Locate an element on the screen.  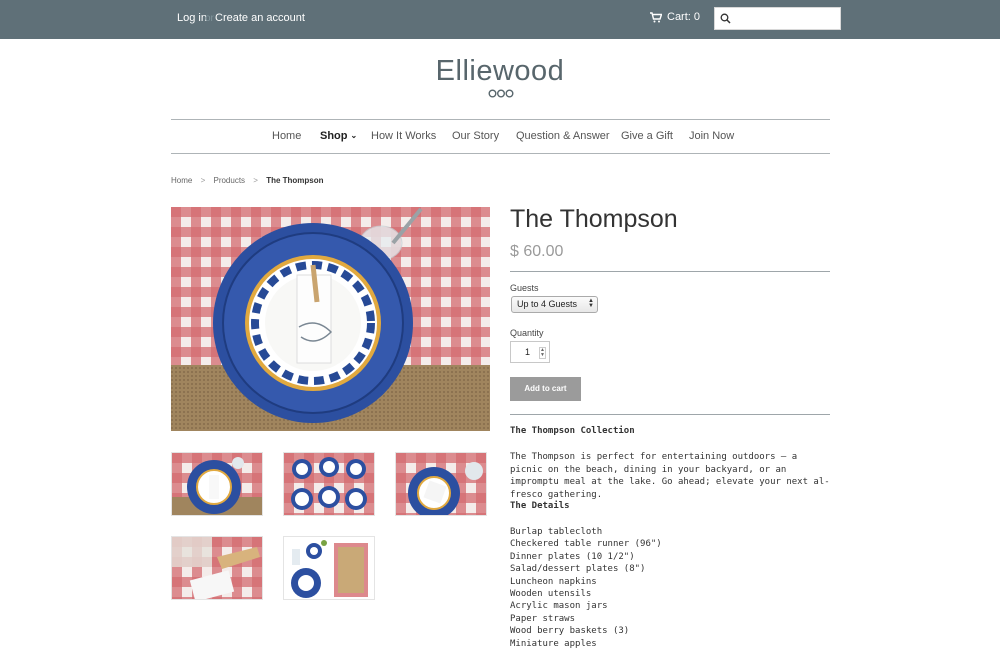
quantity-value: 1 is located at coordinates (528, 352).